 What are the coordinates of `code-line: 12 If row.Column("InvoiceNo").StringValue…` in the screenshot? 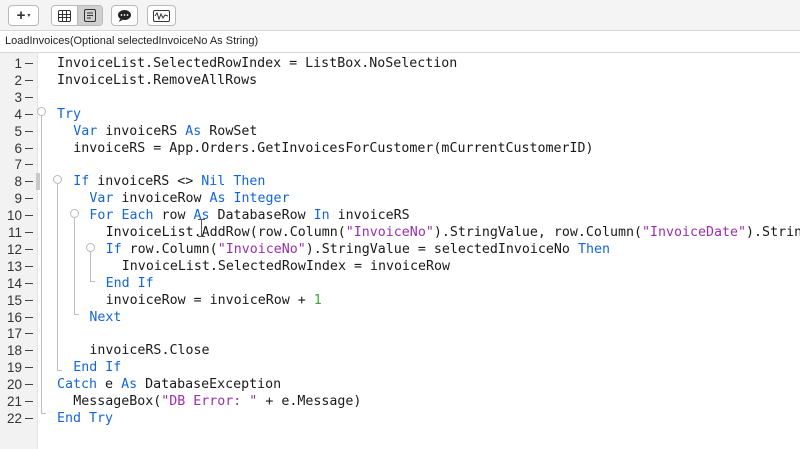 It's located at (400, 249).